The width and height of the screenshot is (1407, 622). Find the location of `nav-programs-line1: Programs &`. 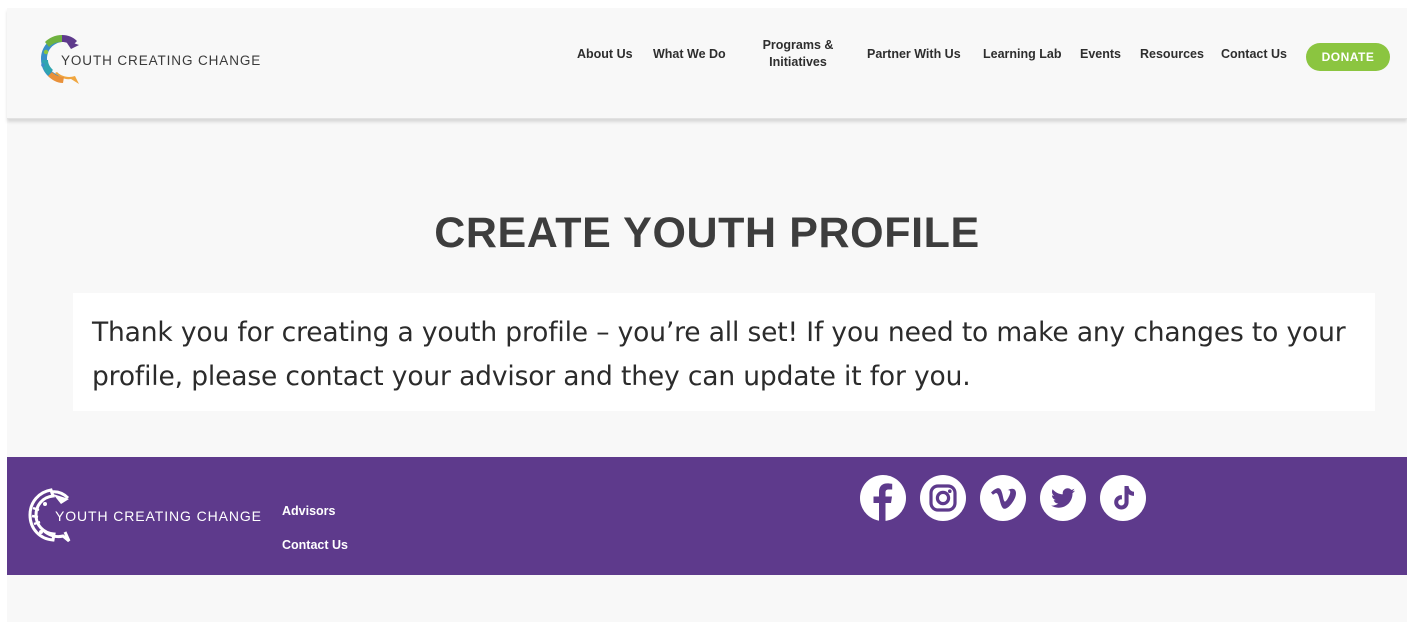

nav-programs-line1: Programs & is located at coordinates (798, 45).